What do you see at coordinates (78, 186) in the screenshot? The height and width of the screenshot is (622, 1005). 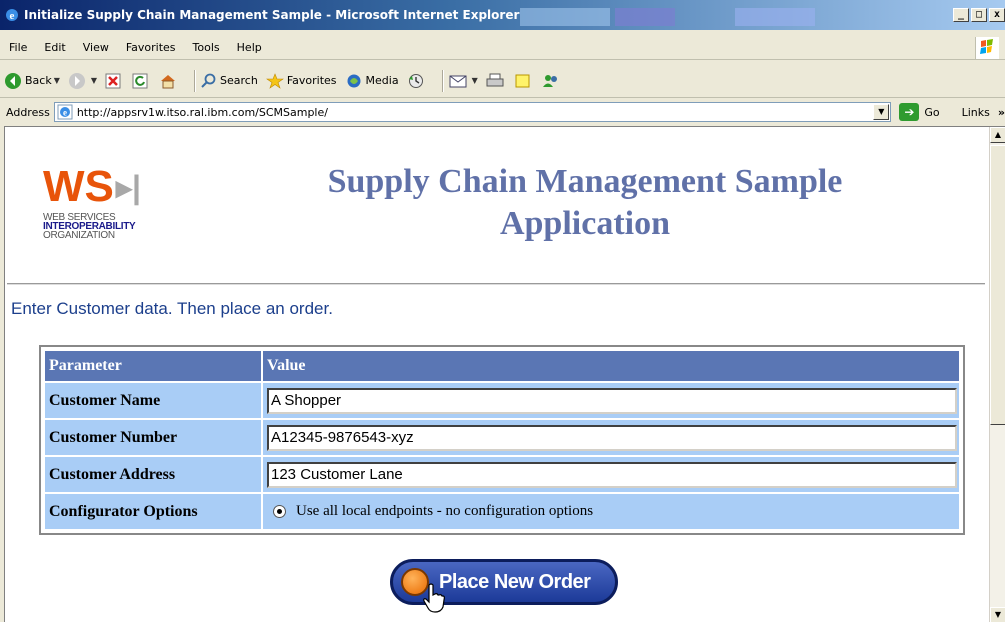 I see `logo-mark: WS` at bounding box center [78, 186].